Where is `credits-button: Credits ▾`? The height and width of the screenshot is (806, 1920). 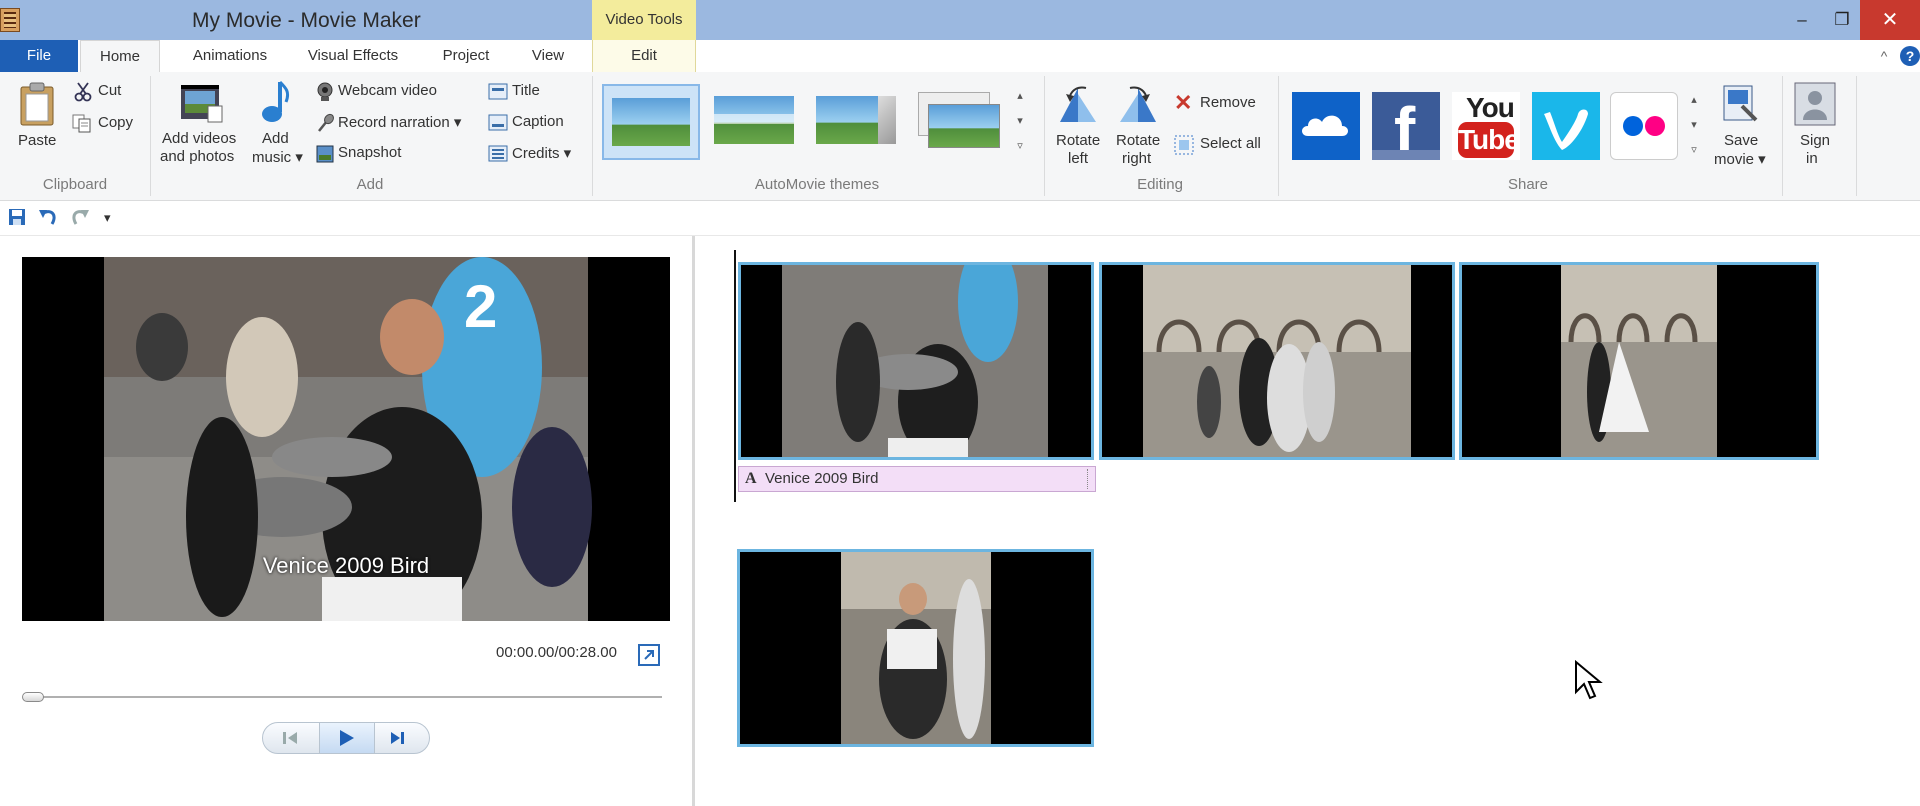 credits-button: Credits ▾ is located at coordinates (536, 154).